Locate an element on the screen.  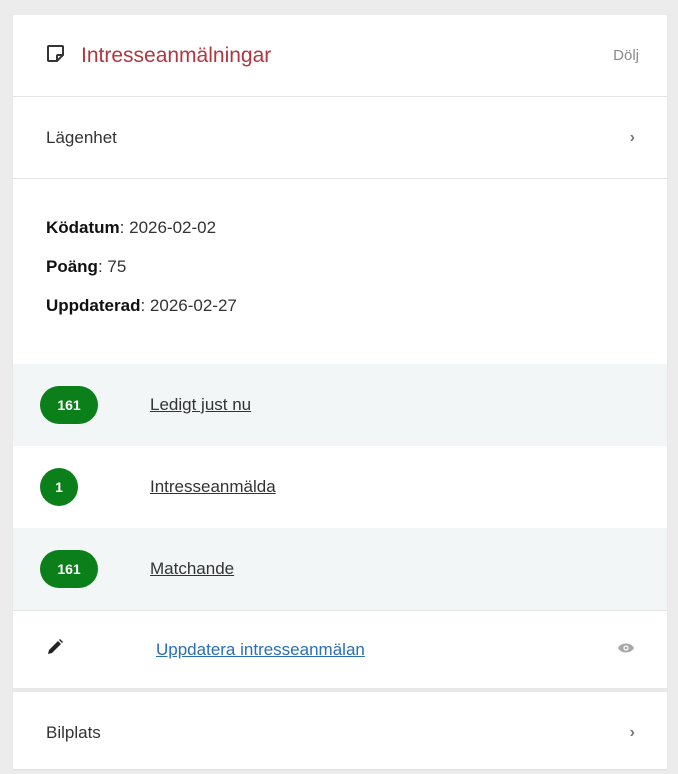
note-icon is located at coordinates (55, 56).